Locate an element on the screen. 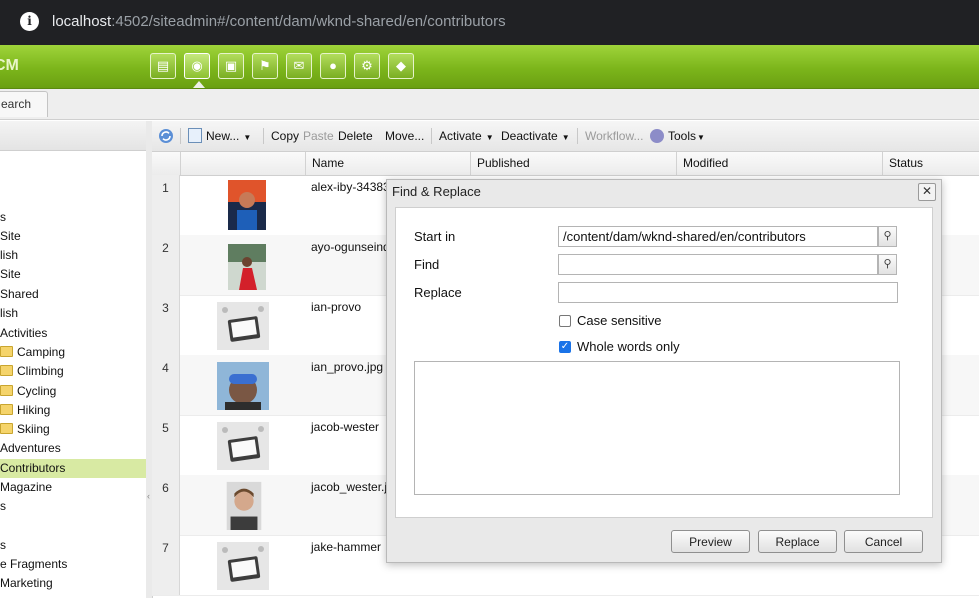 Image resolution: width=979 pixels, height=598 pixels. tree-item-label: Hiking is located at coordinates (34, 410).